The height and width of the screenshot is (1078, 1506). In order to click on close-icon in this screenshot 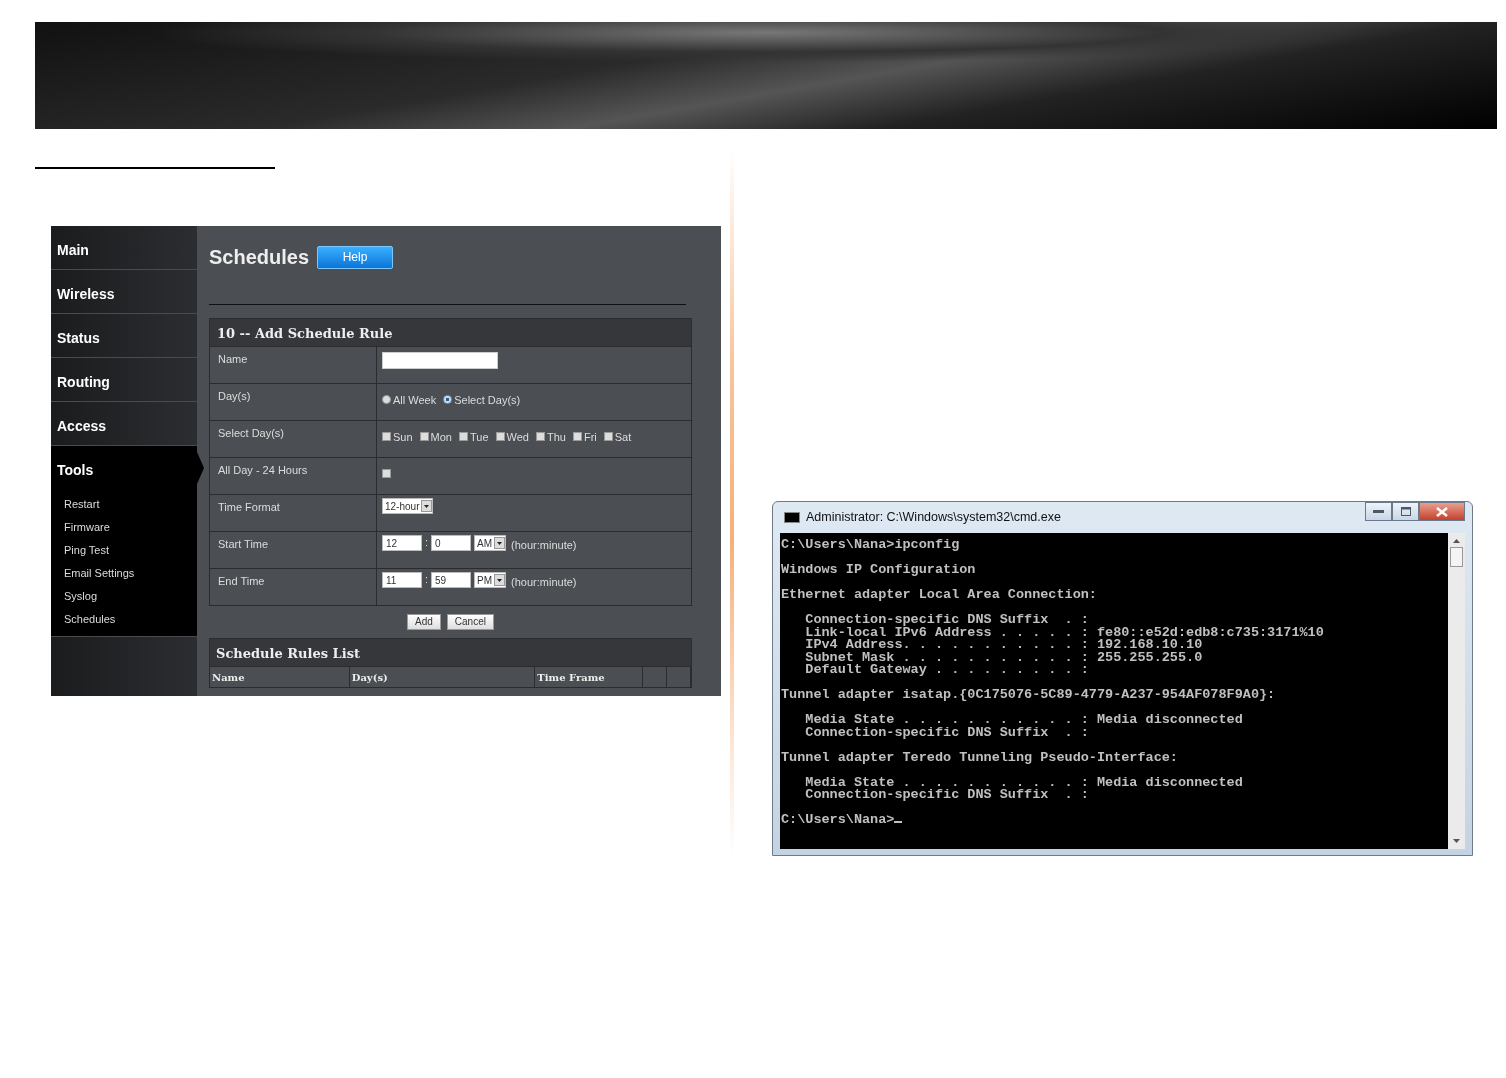, I will do `click(1442, 511)`.